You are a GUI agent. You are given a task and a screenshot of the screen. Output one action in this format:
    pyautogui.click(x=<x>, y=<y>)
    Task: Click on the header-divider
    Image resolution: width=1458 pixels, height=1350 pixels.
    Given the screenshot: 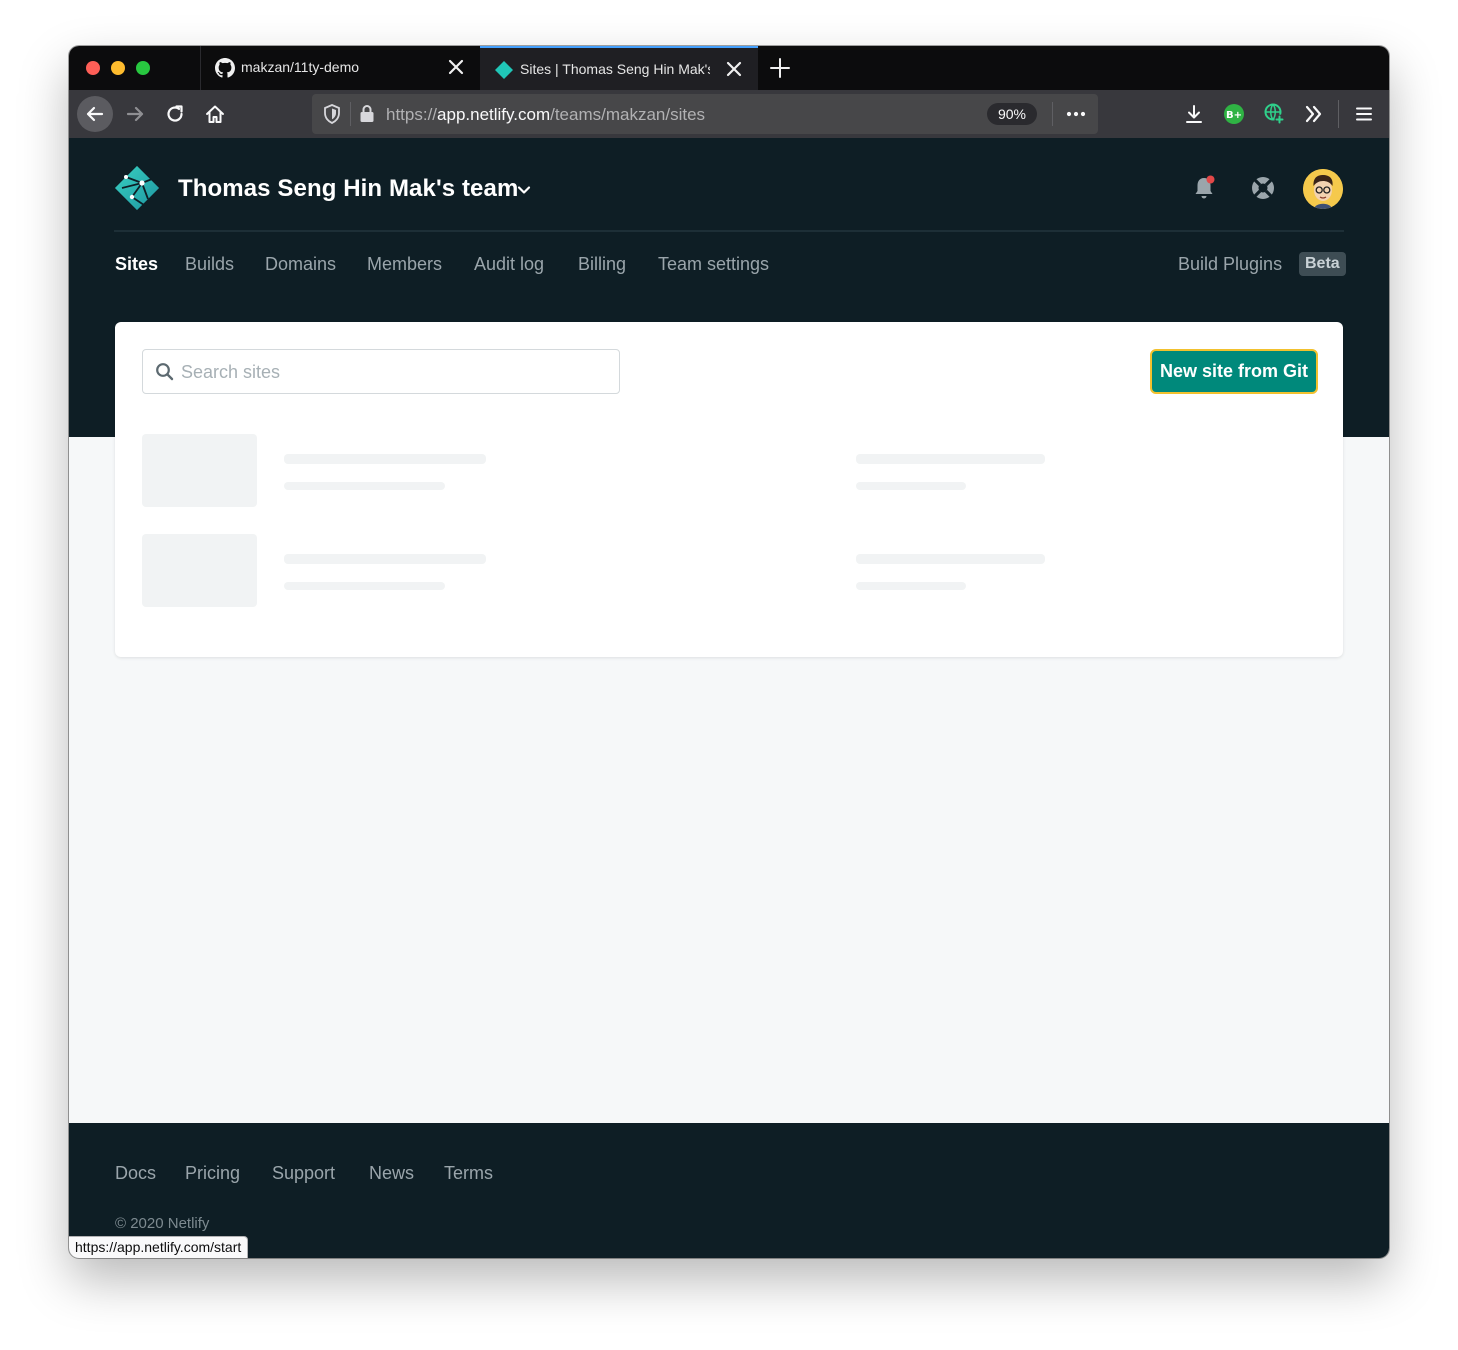 What is the action you would take?
    pyautogui.click(x=729, y=231)
    